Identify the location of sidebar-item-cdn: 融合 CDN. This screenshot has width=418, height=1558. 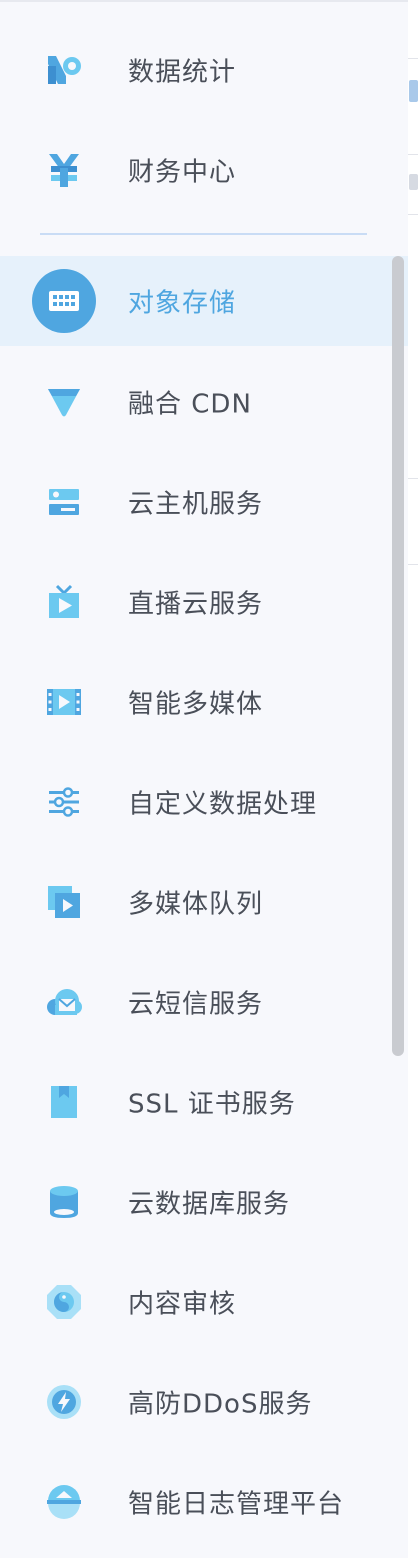
(204, 402).